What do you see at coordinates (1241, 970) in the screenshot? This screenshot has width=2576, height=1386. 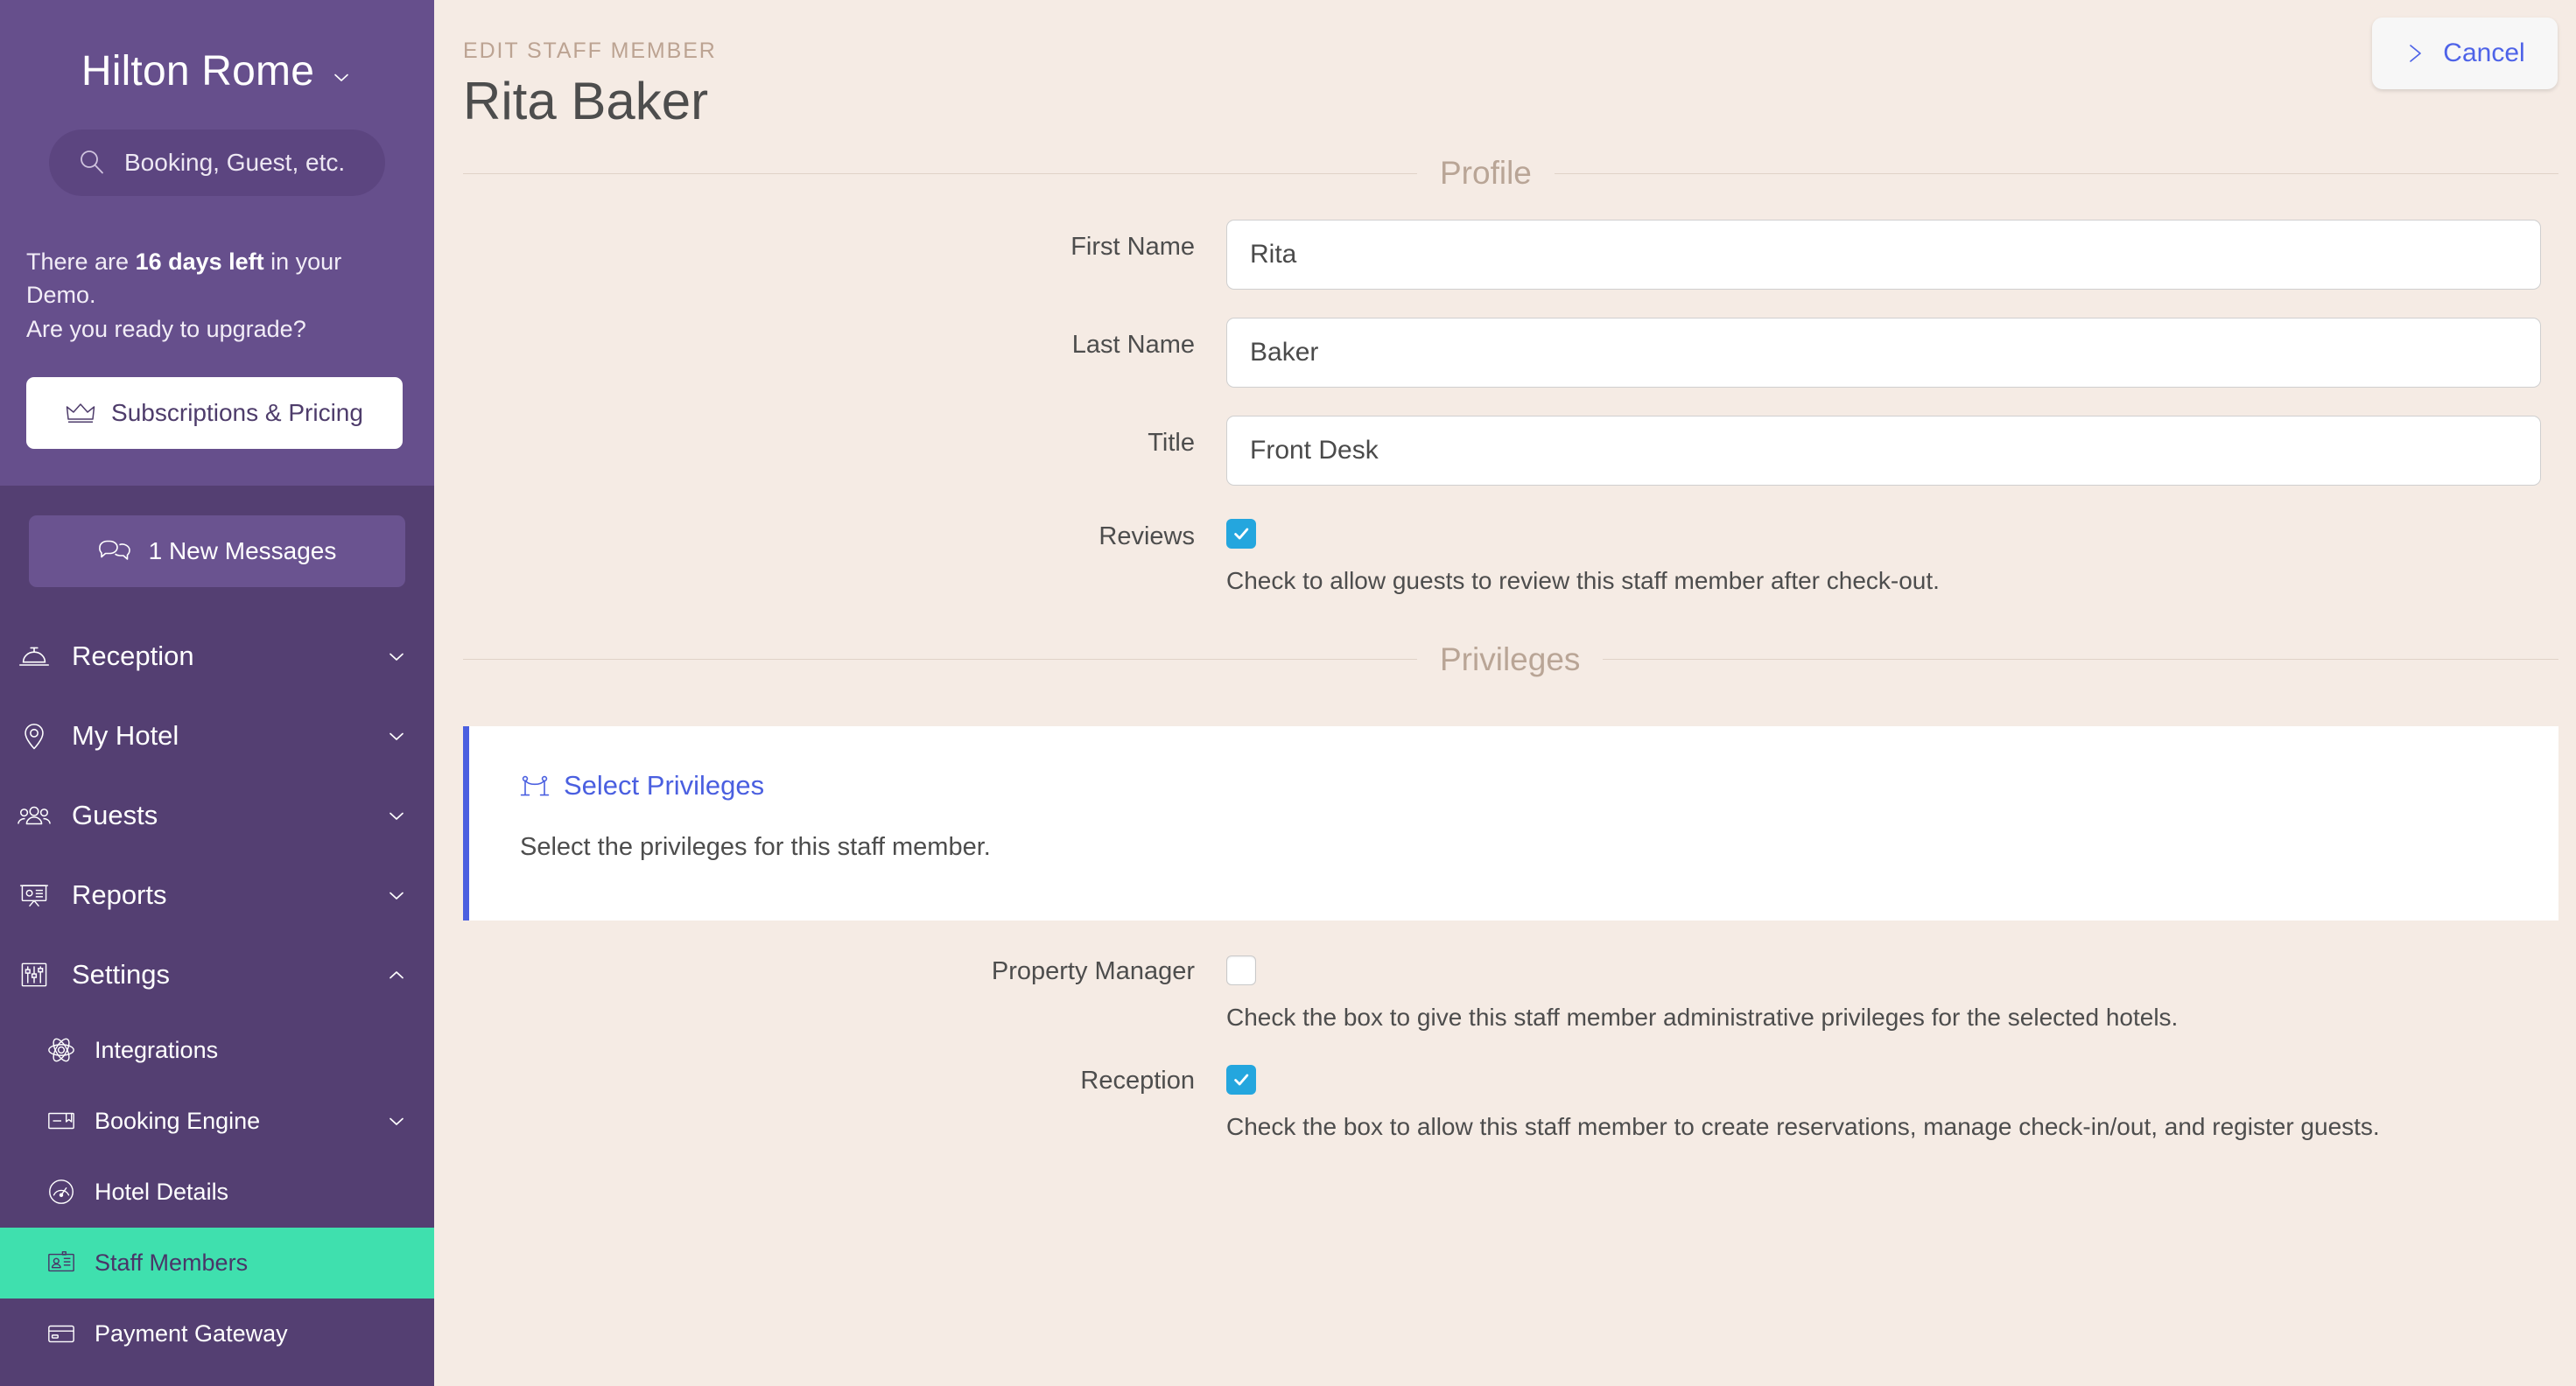 I see `property-manager-checkbox` at bounding box center [1241, 970].